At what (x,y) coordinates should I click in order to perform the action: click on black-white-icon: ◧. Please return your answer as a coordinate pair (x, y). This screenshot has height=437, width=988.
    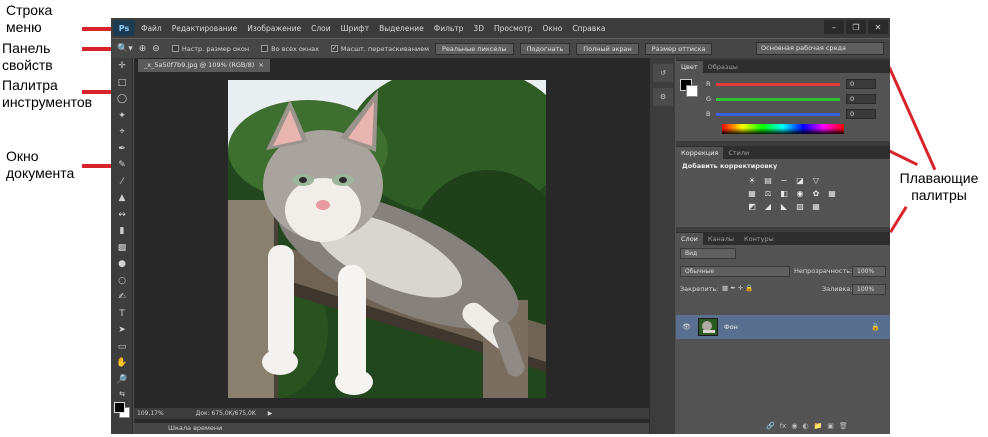
    Looking at the image, I should click on (784, 193).